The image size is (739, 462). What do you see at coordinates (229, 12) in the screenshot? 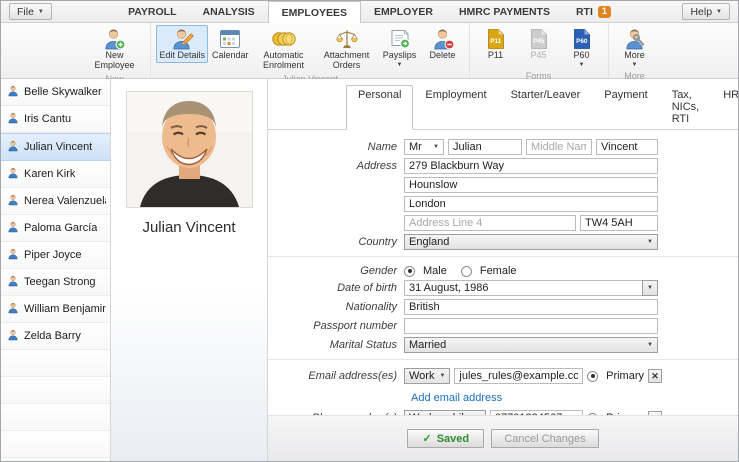
I see `menu-tab-analysis: ANALYSIS` at bounding box center [229, 12].